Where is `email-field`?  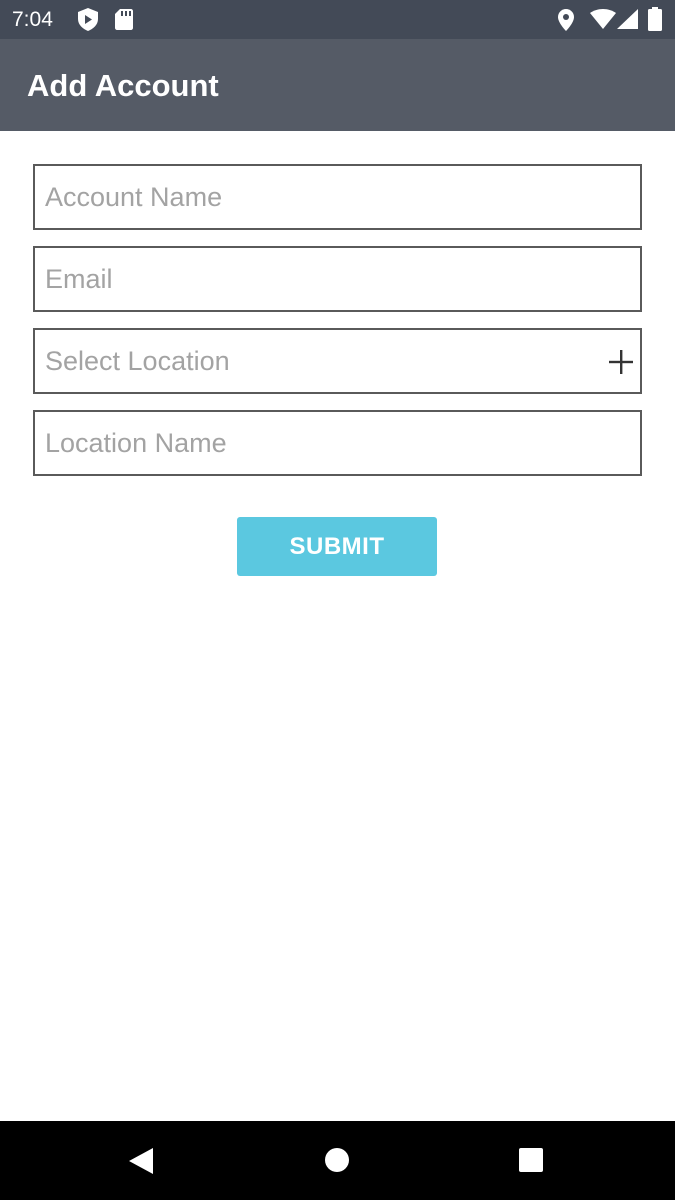
email-field is located at coordinates (337, 279).